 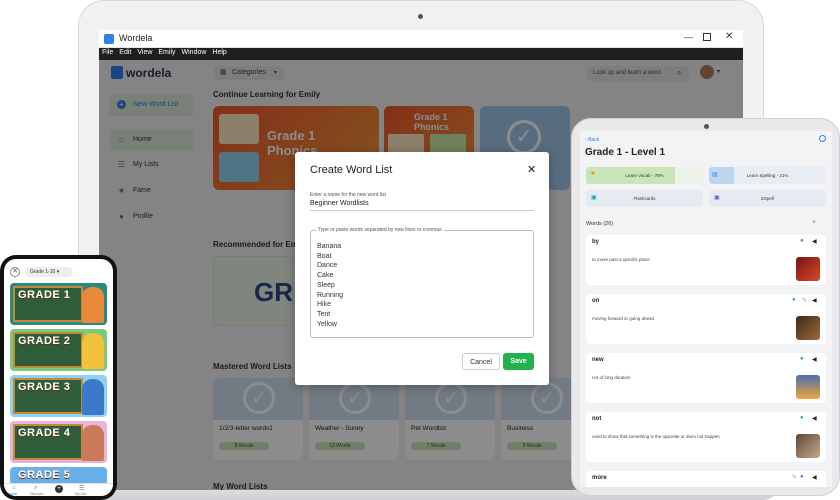 I want to click on grade-card-2: GRADE 2, so click(x=58, y=350).